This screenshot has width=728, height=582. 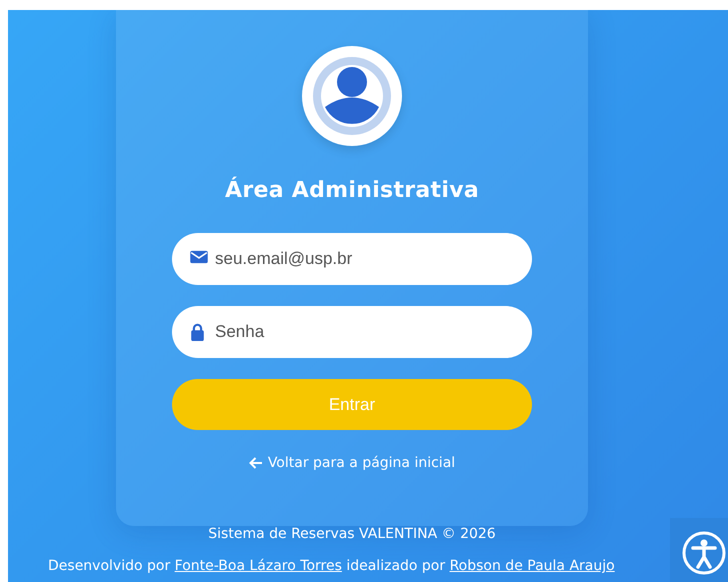 I want to click on credits-text: Desenvolvido por Fonte-Boa Lázaro Torres idealizado por Robson de Paula Araujo, so click(x=331, y=566).